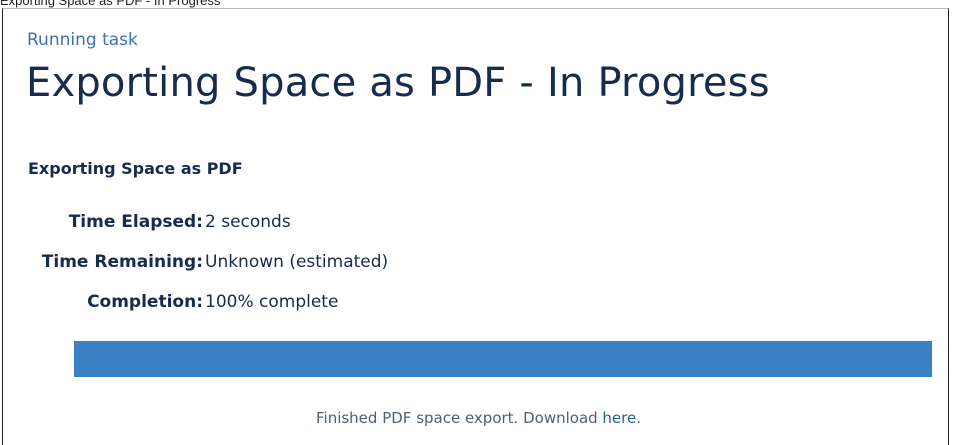 The height and width of the screenshot is (445, 957). What do you see at coordinates (639, 418) in the screenshot?
I see `status-message-period: .` at bounding box center [639, 418].